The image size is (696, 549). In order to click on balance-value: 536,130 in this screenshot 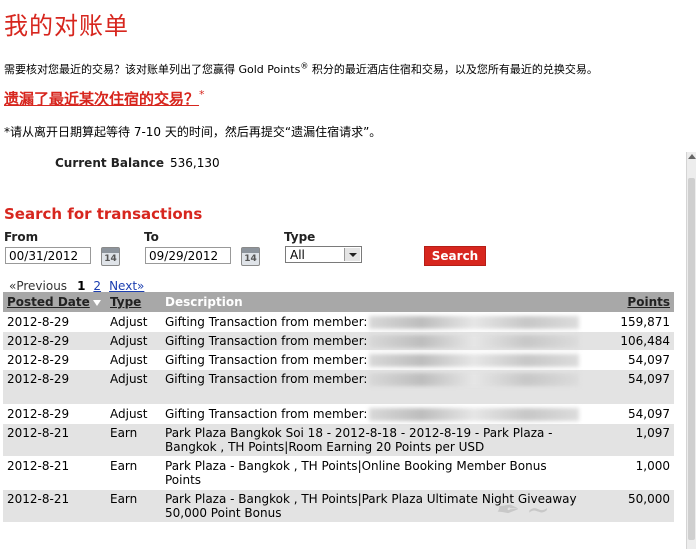, I will do `click(195, 163)`.